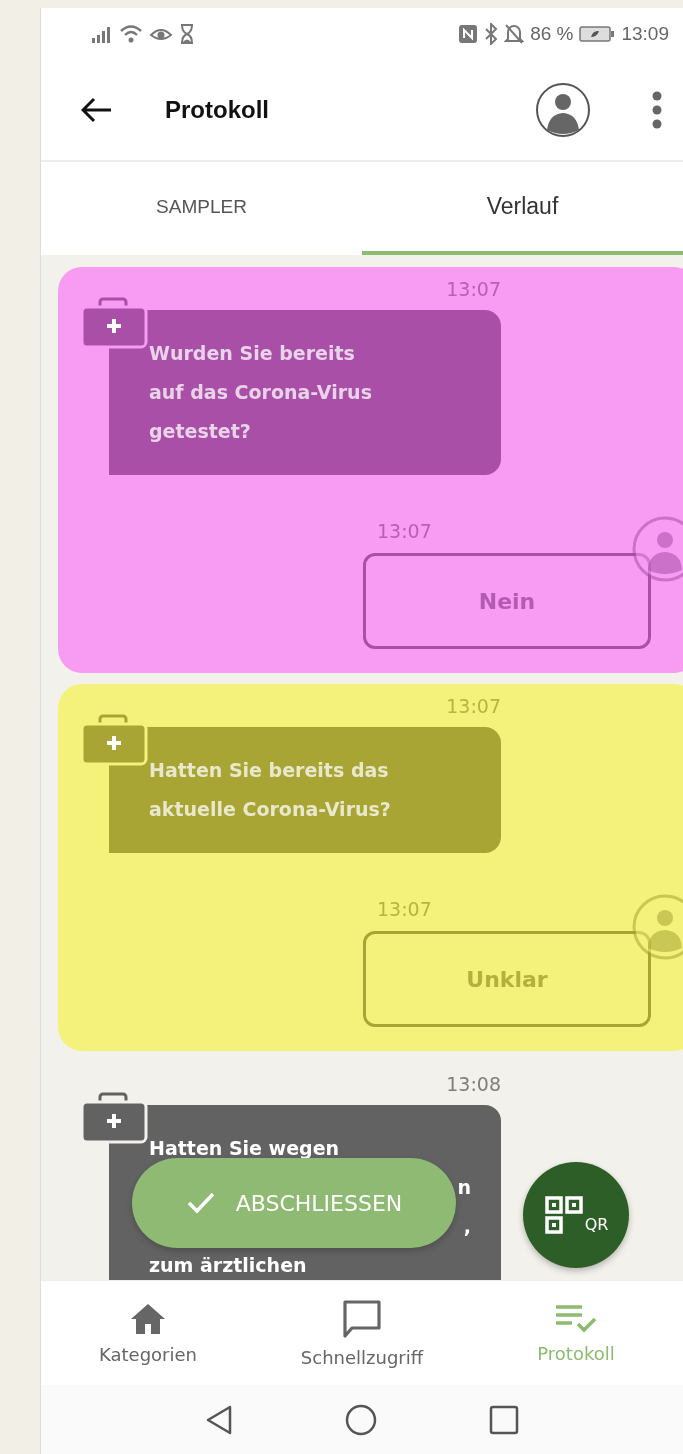 Image resolution: width=683 pixels, height=1454 pixels. I want to click on recents-square-icon, so click(504, 1419).